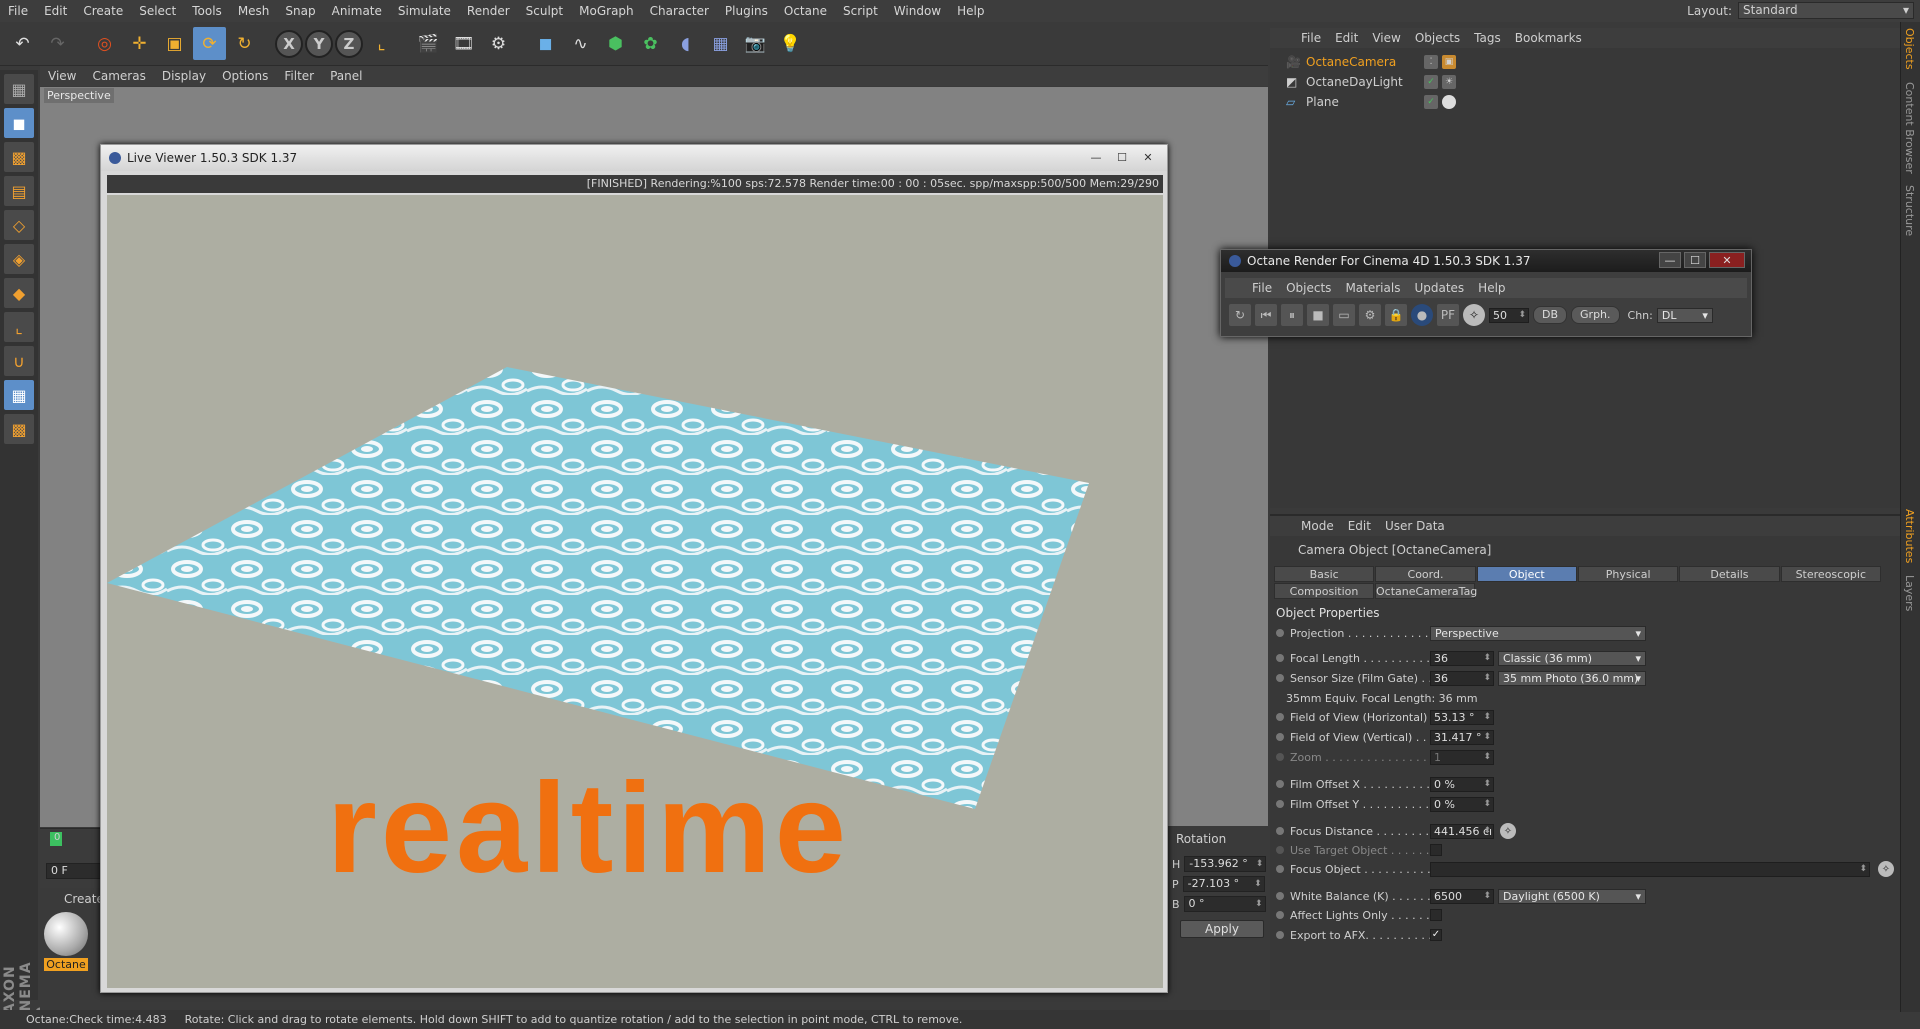 The height and width of the screenshot is (1029, 1920). Describe the element at coordinates (746, 11) in the screenshot. I see `menu-plugins: Plugins` at that location.